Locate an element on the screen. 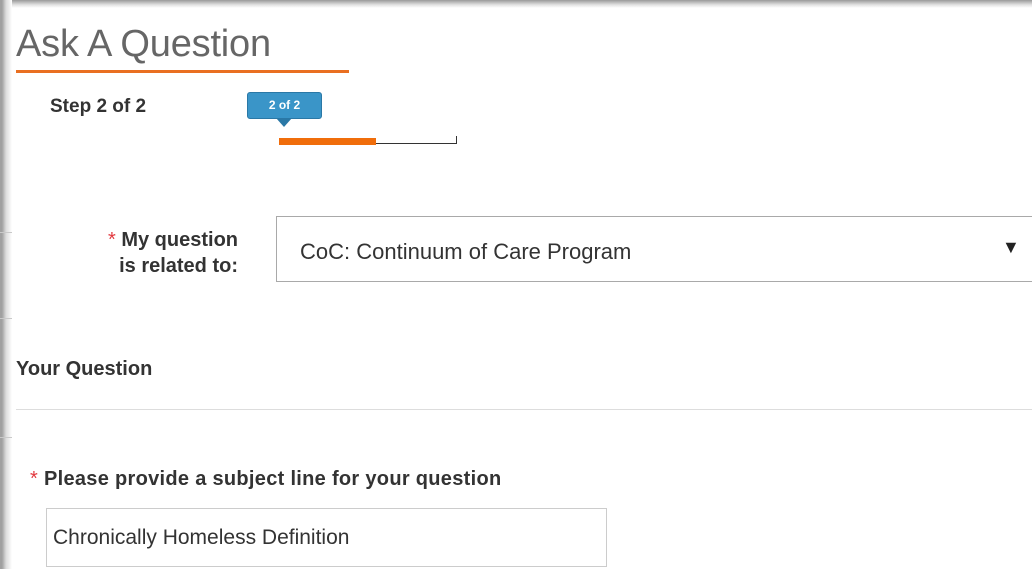  step-label: Step 2 of 2 is located at coordinates (98, 106).